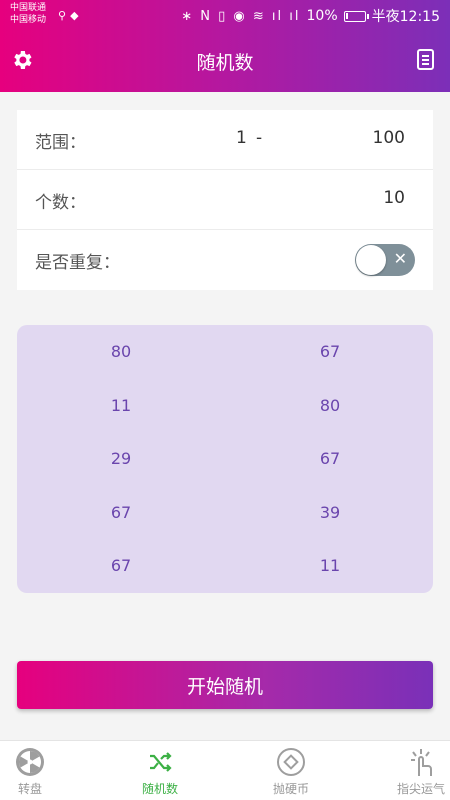  What do you see at coordinates (121, 458) in the screenshot?
I see `result-number: 29` at bounding box center [121, 458].